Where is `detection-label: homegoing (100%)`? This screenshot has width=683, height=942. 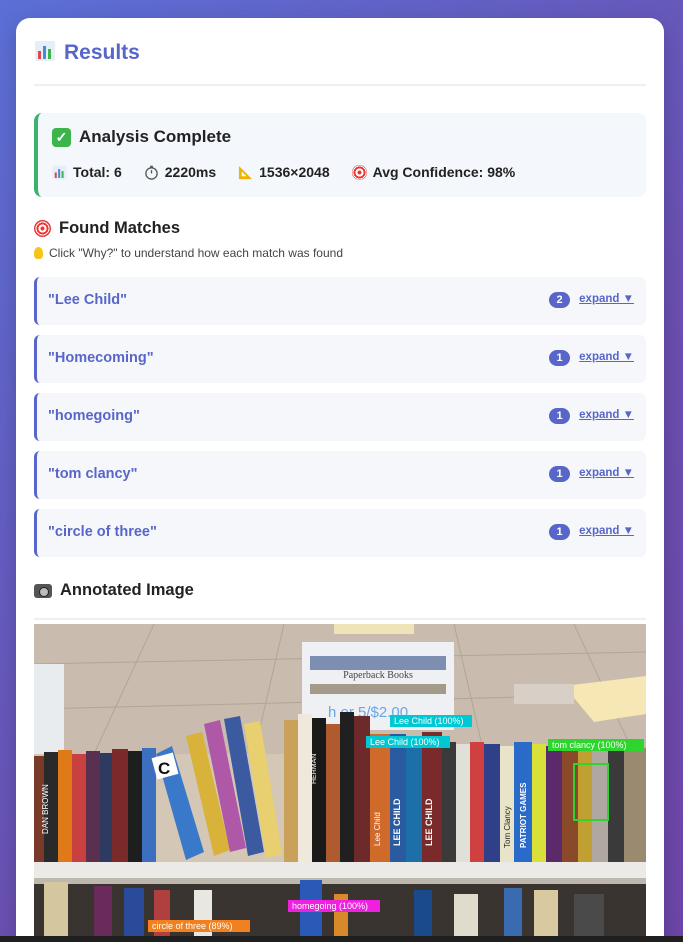 detection-label: homegoing (100%) is located at coordinates (330, 906).